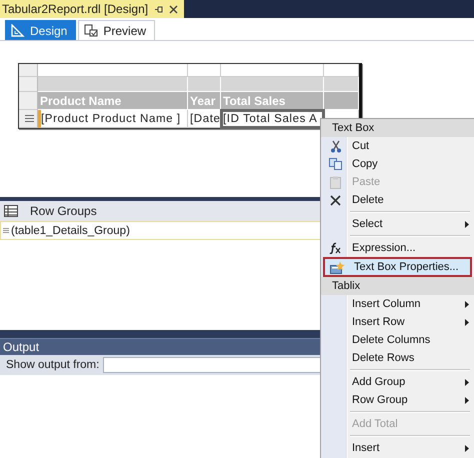 This screenshot has width=474, height=458. I want to click on preview-document-icon, so click(91, 30).